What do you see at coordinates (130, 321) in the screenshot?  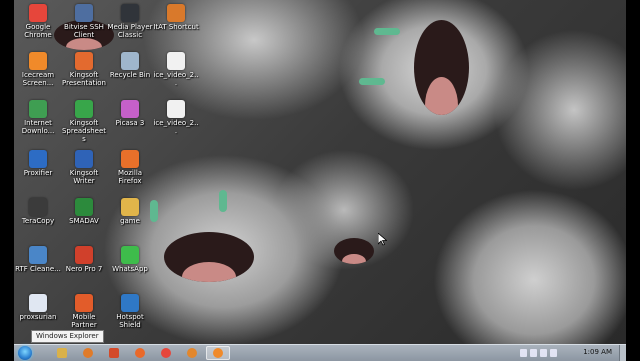 I see `desktop-icon-label: Hotspot Shield` at bounding box center [130, 321].